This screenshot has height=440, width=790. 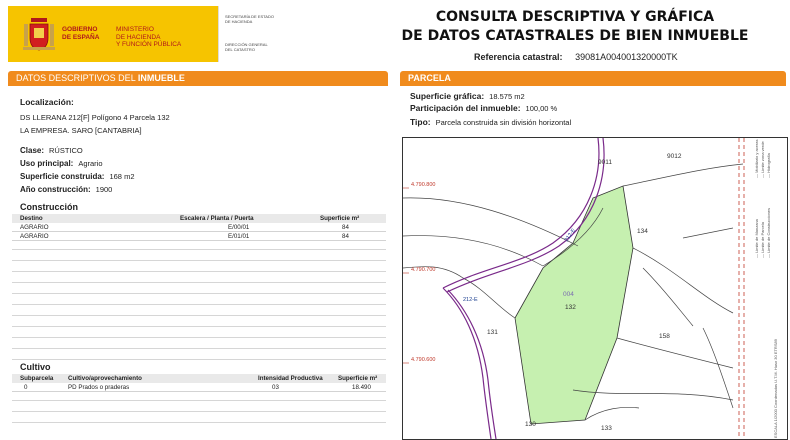 What do you see at coordinates (199, 227) in the screenshot?
I see `table-row: AGRARIO E/00/01 84` at bounding box center [199, 227].